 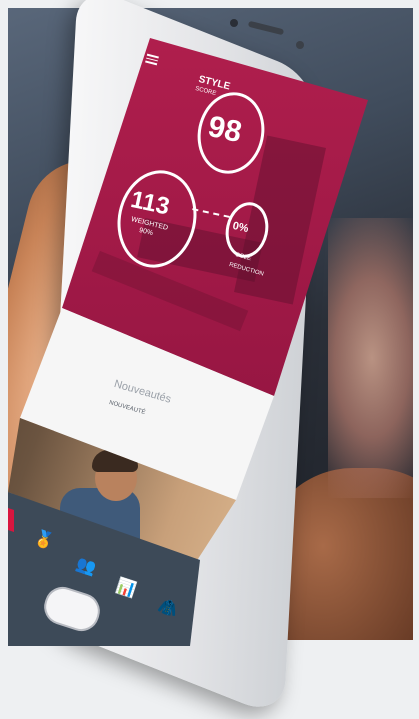 I want to click on style-score-value: 98, so click(x=225, y=130).